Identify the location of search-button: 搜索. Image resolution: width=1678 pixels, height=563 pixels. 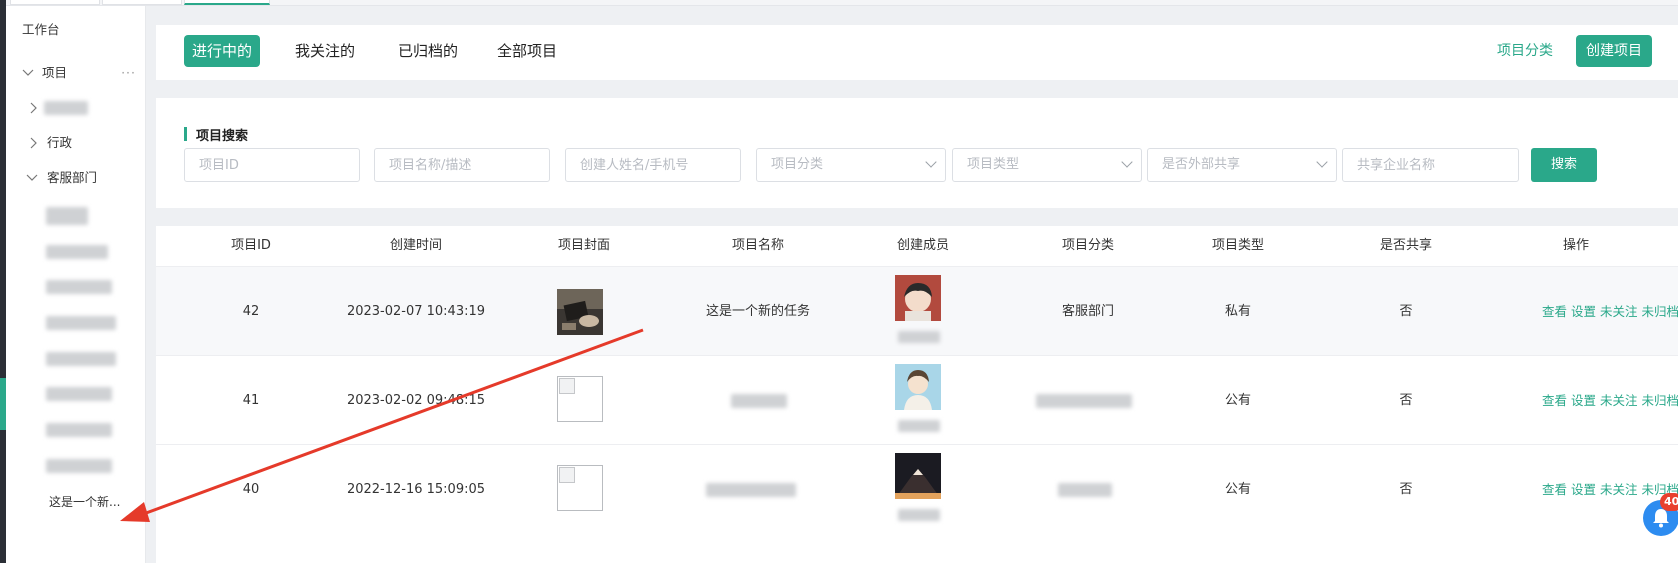
(1564, 165).